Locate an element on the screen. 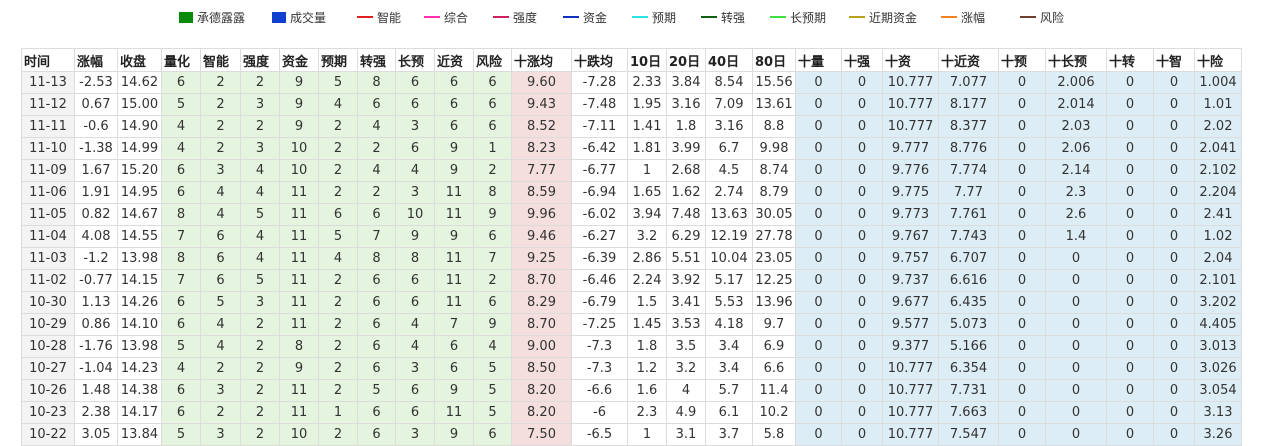  table-cell: 3.1 is located at coordinates (686, 434).